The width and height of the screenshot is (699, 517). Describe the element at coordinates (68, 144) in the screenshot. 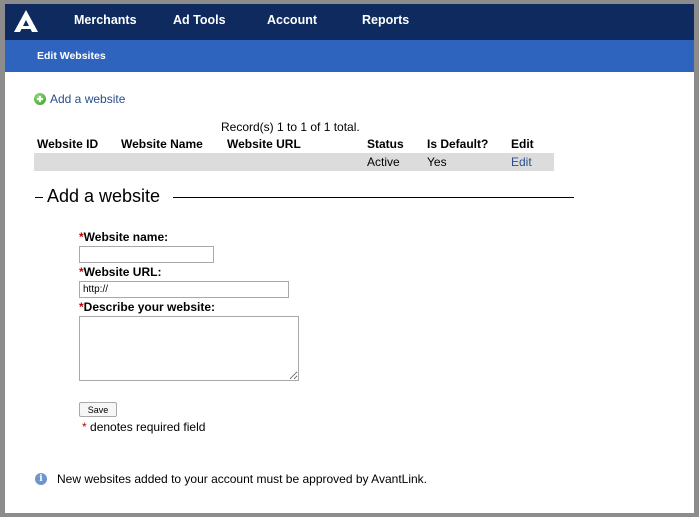

I see `column-header-website-id: Website ID` at that location.